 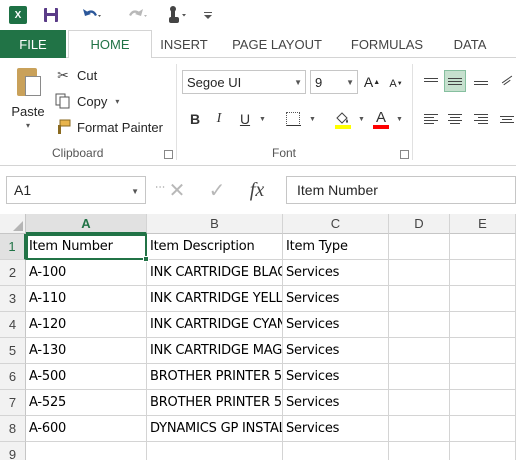 What do you see at coordinates (419, 351) in the screenshot?
I see `cell-d5` at bounding box center [419, 351].